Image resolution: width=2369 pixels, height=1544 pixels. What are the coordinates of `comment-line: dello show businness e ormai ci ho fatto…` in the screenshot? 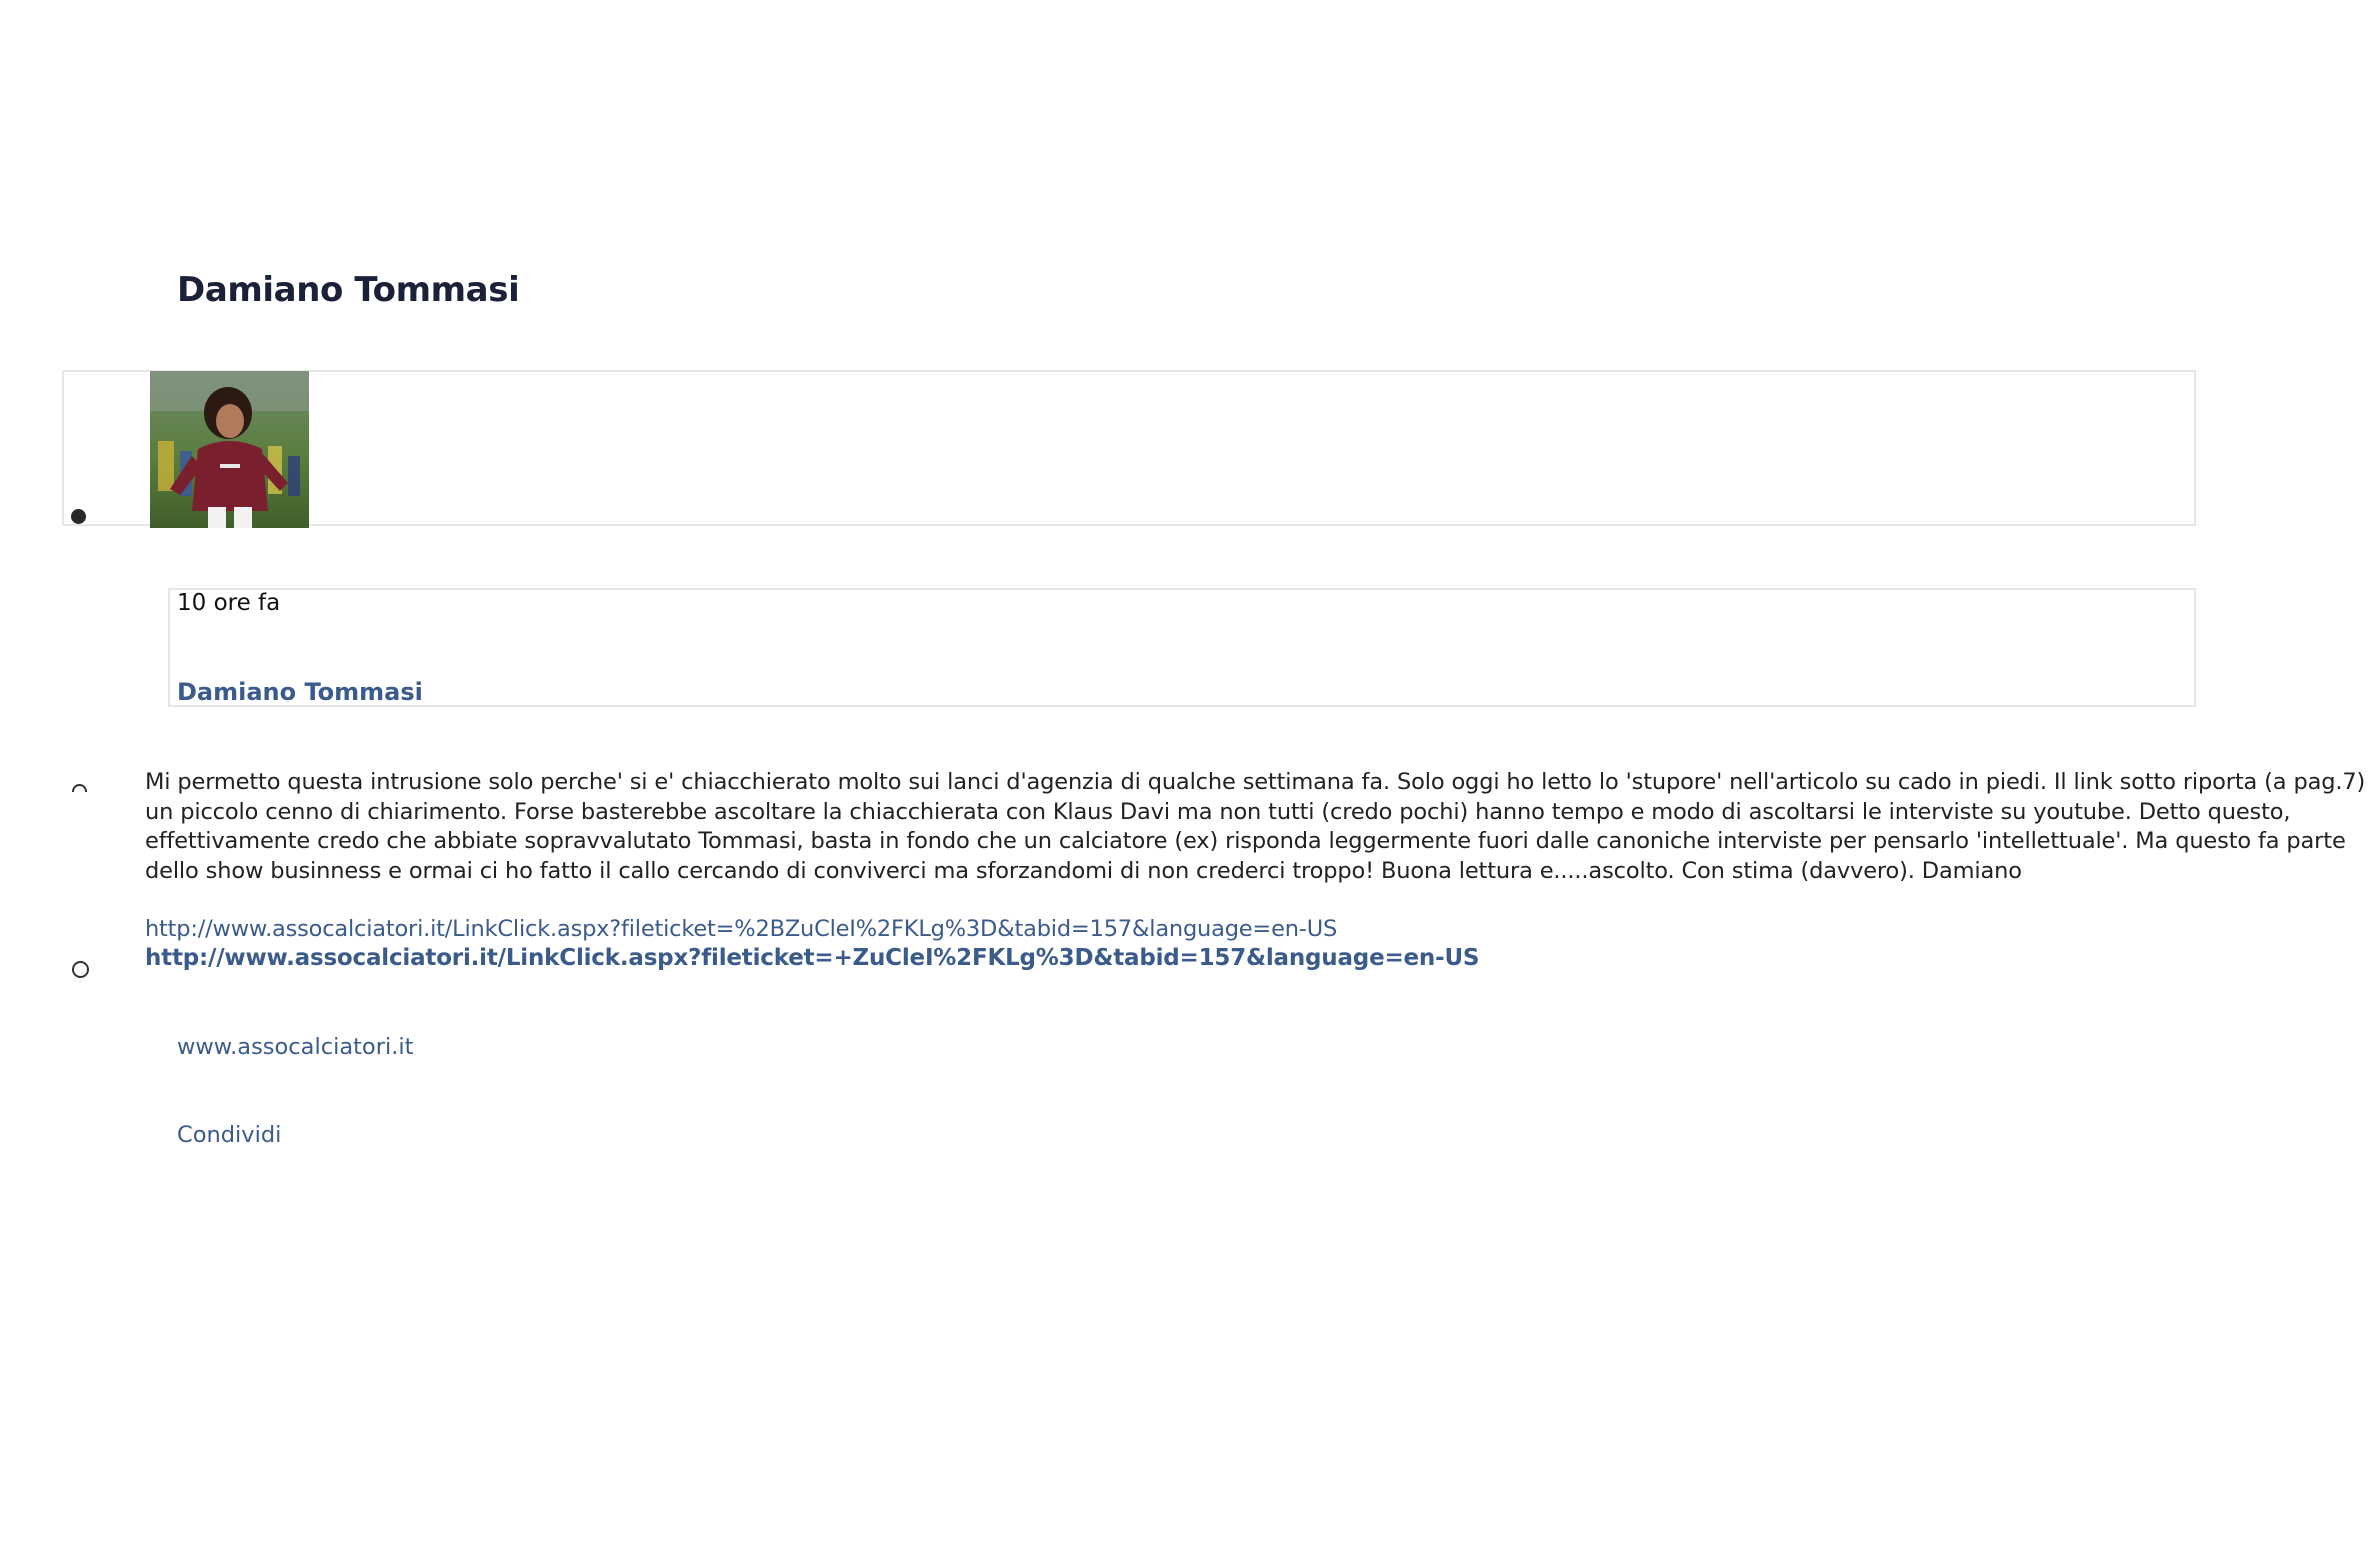 It's located at (1083, 870).